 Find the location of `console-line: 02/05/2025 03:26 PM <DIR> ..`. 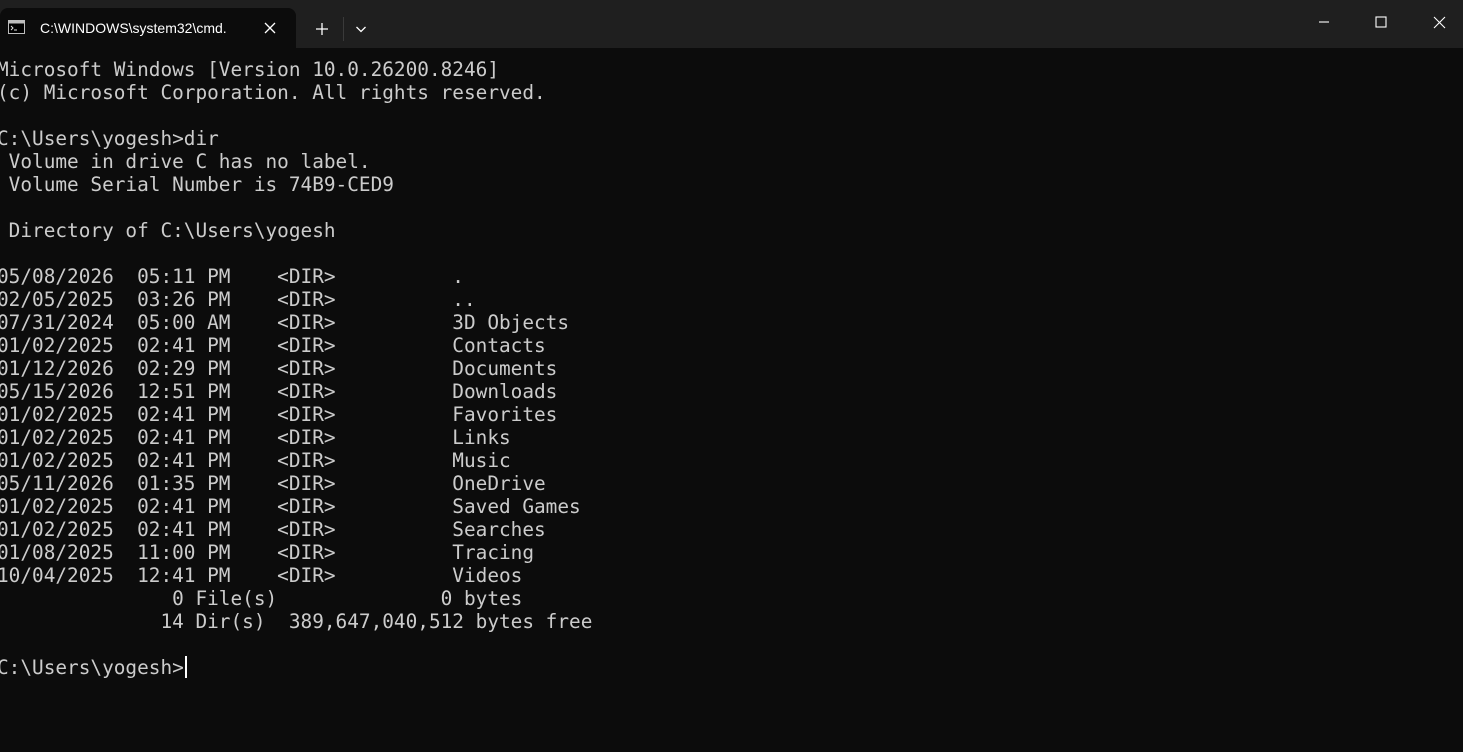

console-line: 02/05/2025 03:26 PM <DIR> .. is located at coordinates (238, 299).